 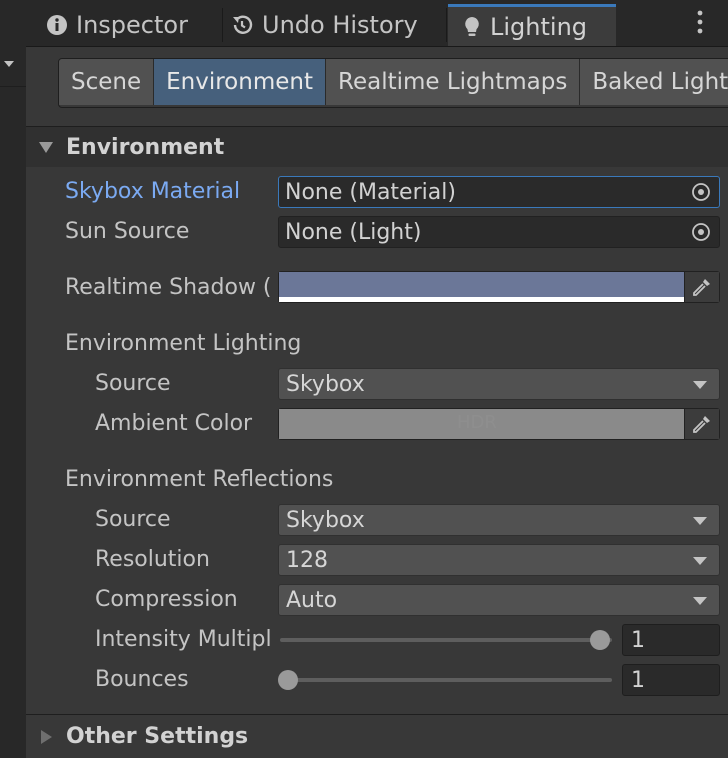 What do you see at coordinates (142, 679) in the screenshot?
I see `bounces-label: Bounces` at bounding box center [142, 679].